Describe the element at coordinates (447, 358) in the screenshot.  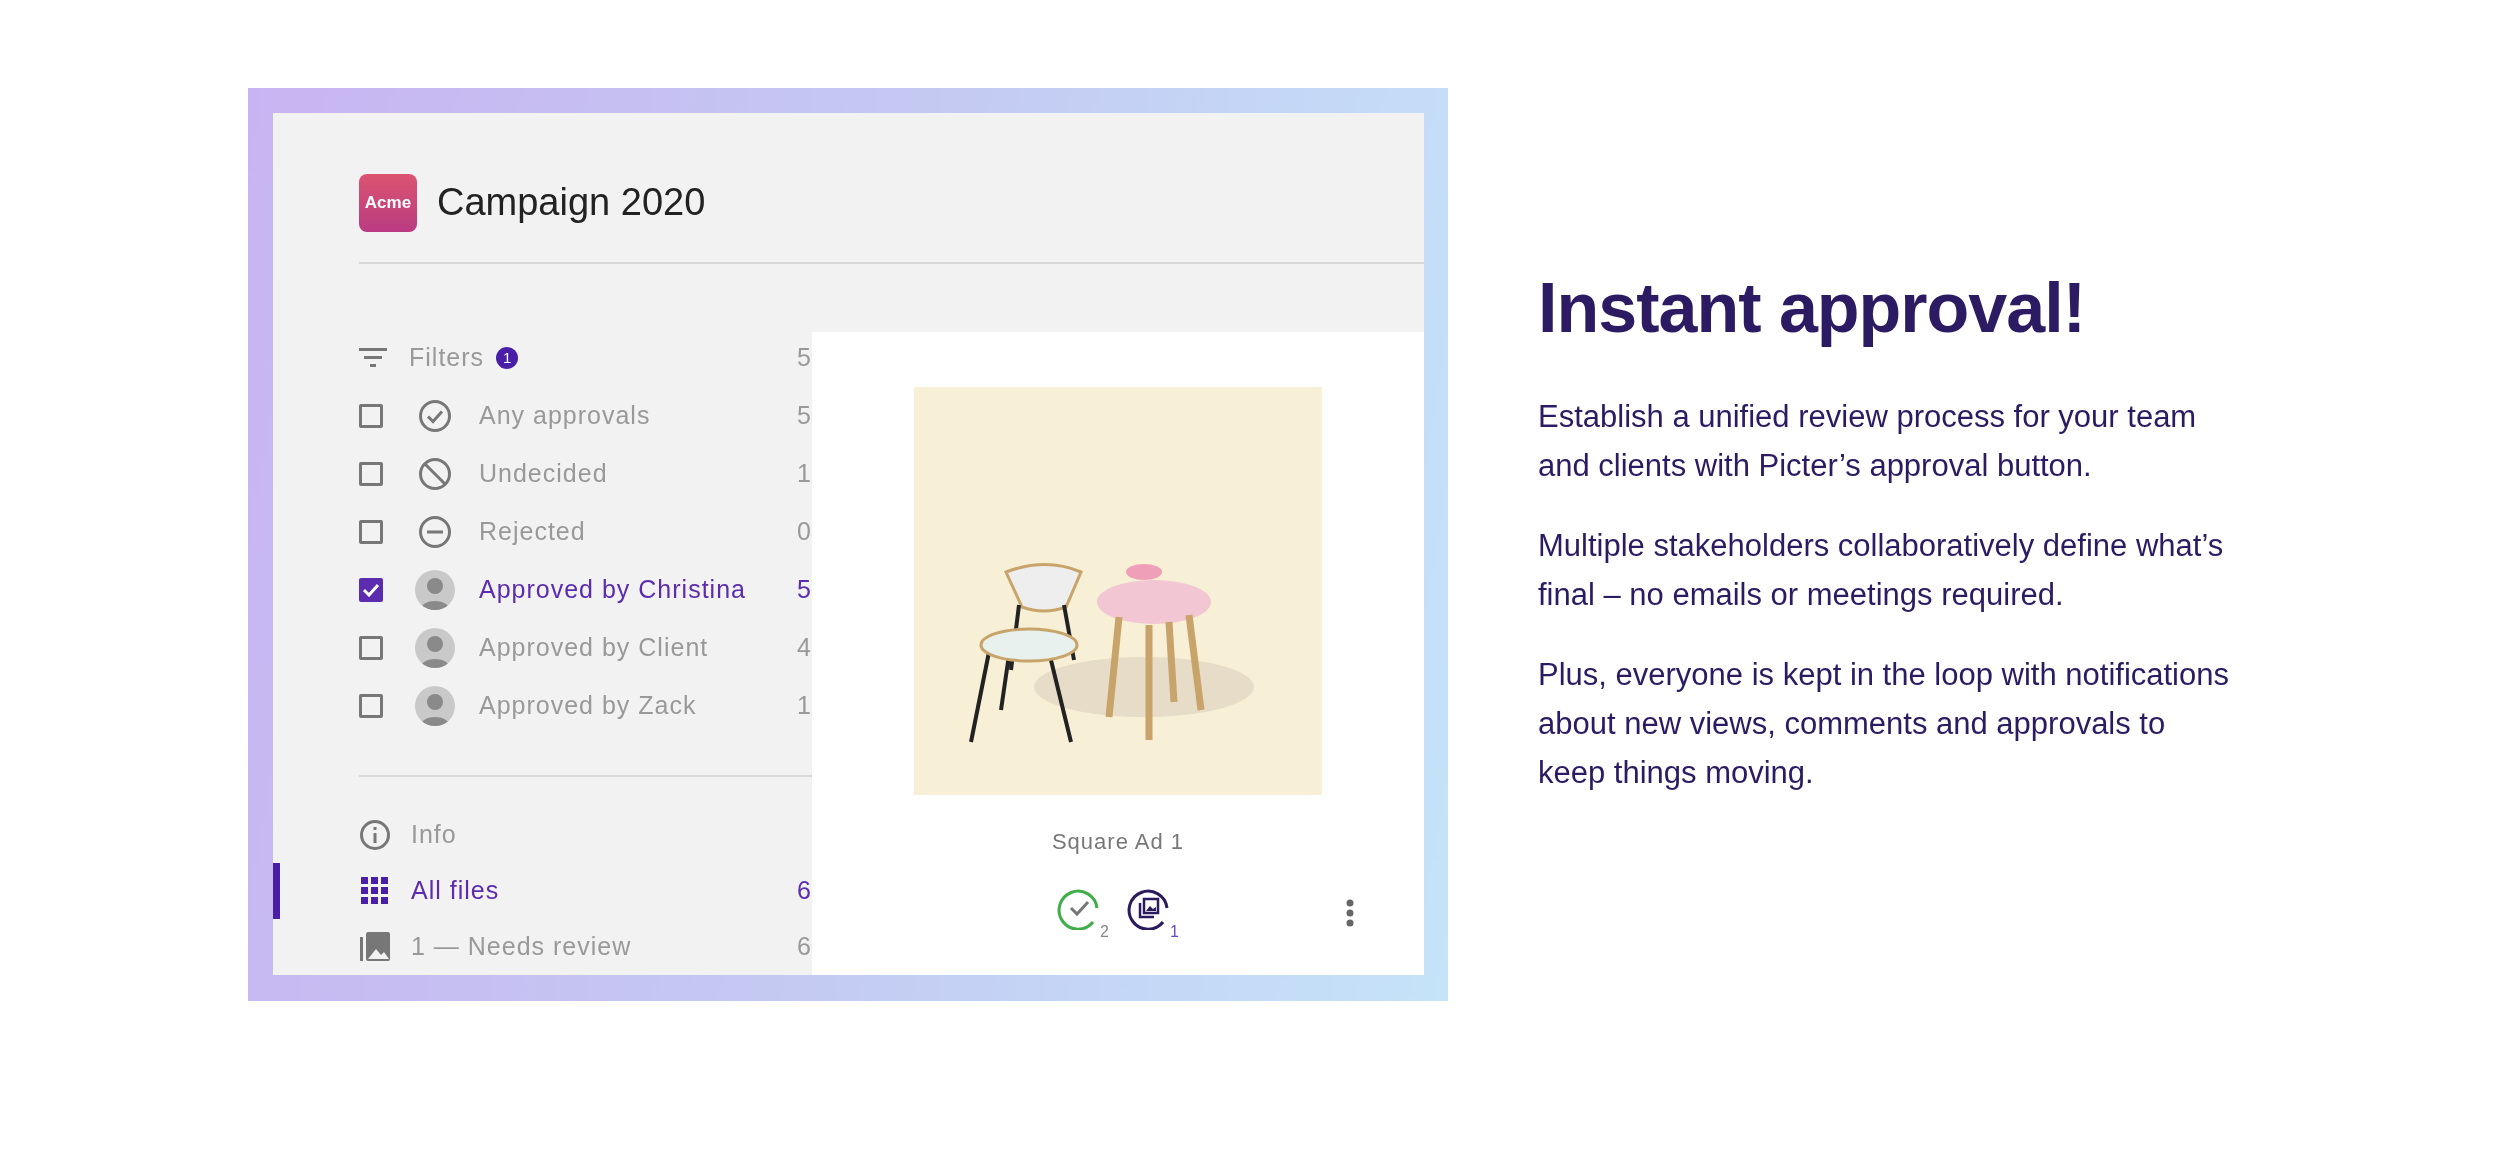
I see `filters-label: Filters` at that location.